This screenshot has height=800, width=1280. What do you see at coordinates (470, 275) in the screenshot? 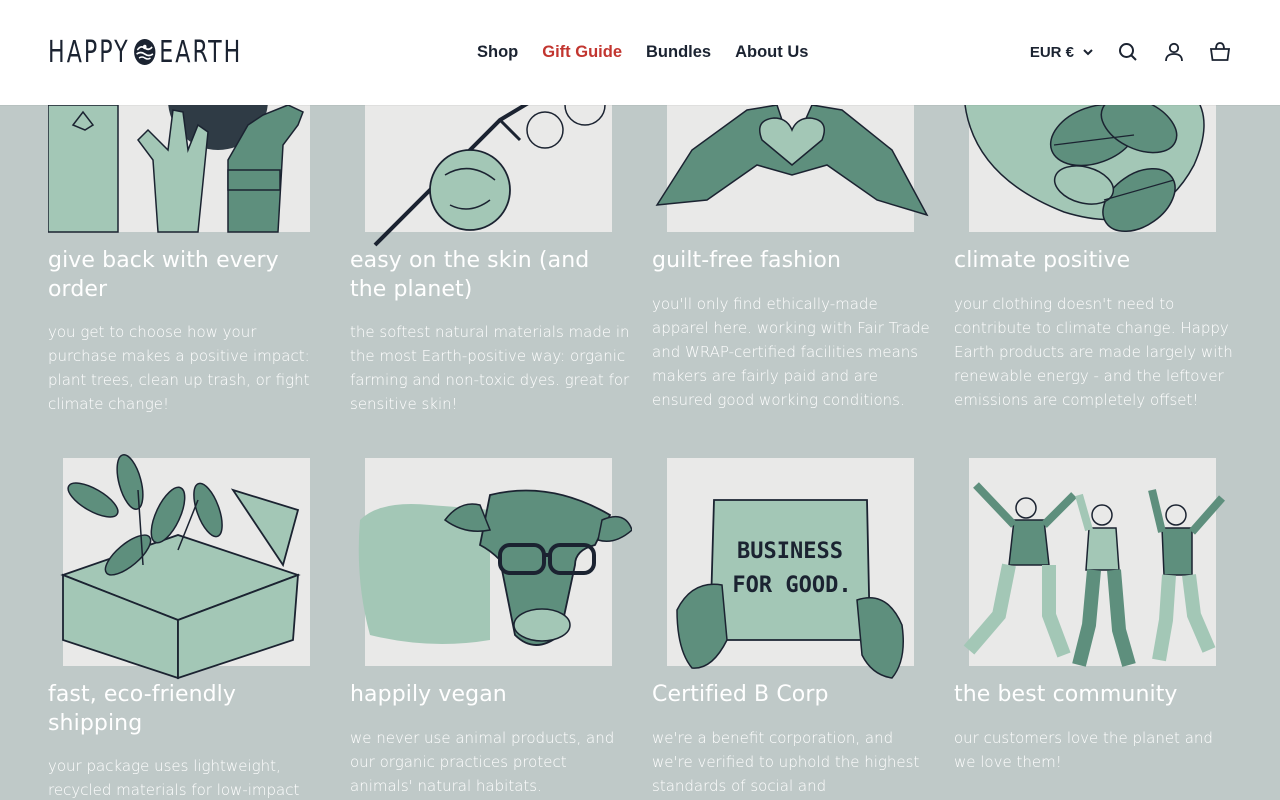
I see `feature-title: easy on the skin (and the planet)` at bounding box center [470, 275].